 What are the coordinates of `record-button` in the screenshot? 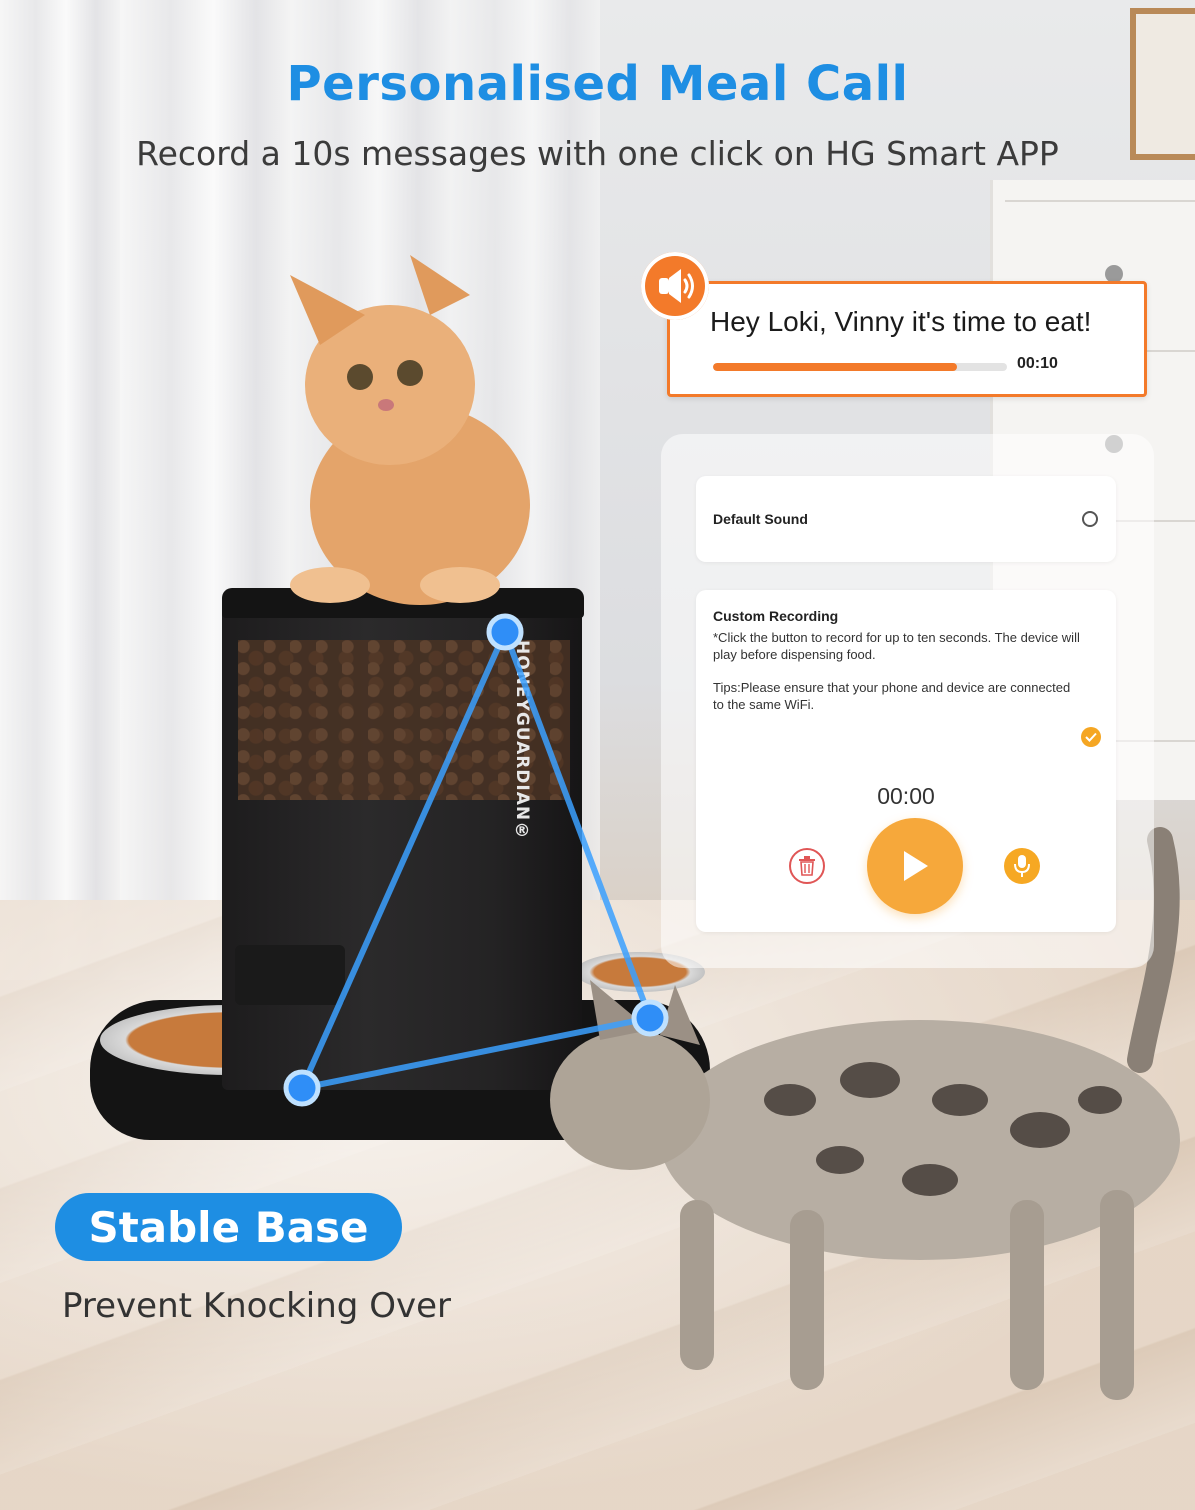 It's located at (1022, 866).